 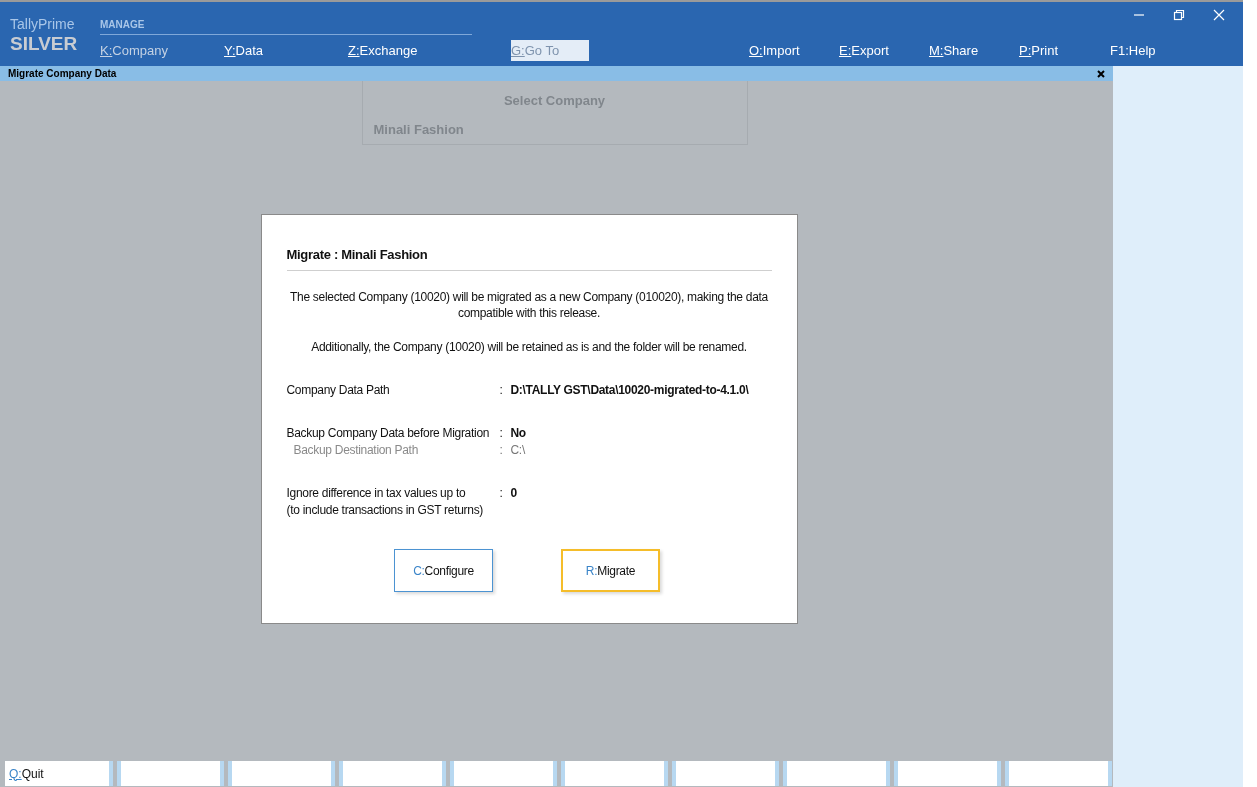 What do you see at coordinates (376, 493) in the screenshot?
I see `field-label: Ignore difference in tax values up to` at bounding box center [376, 493].